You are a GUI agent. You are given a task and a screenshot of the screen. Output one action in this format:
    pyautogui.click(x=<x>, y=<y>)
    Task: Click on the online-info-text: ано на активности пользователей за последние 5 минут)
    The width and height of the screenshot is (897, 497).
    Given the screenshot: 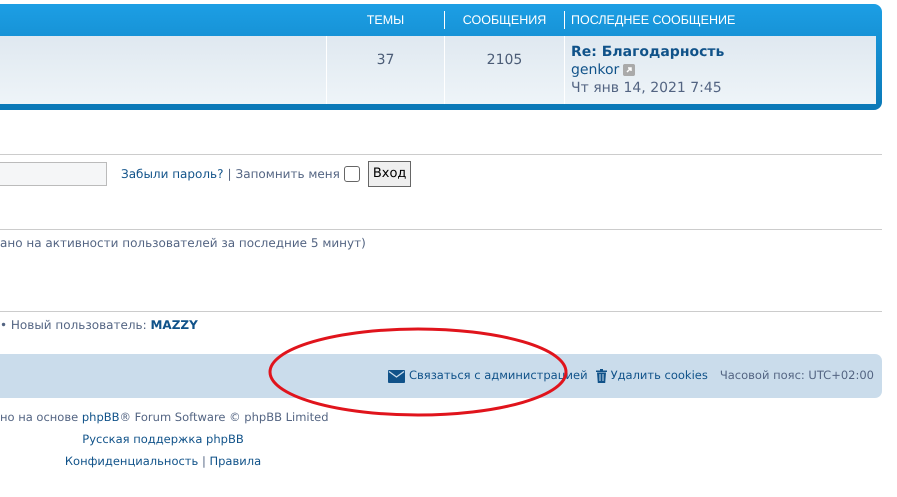 What is the action you would take?
    pyautogui.click(x=183, y=243)
    